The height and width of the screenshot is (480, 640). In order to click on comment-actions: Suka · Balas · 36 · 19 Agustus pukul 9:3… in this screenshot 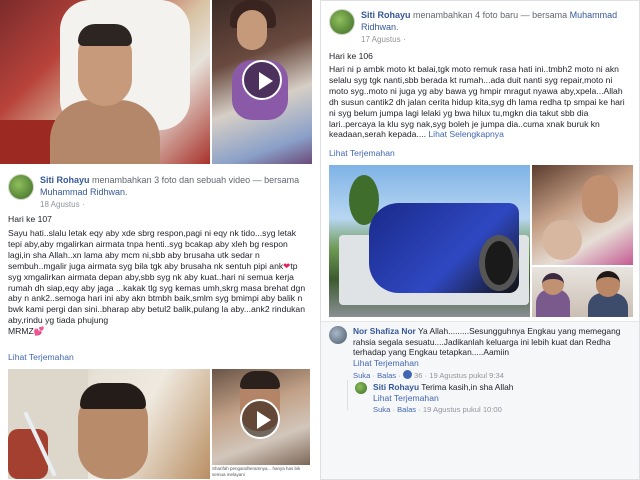, I will do `click(491, 376)`.